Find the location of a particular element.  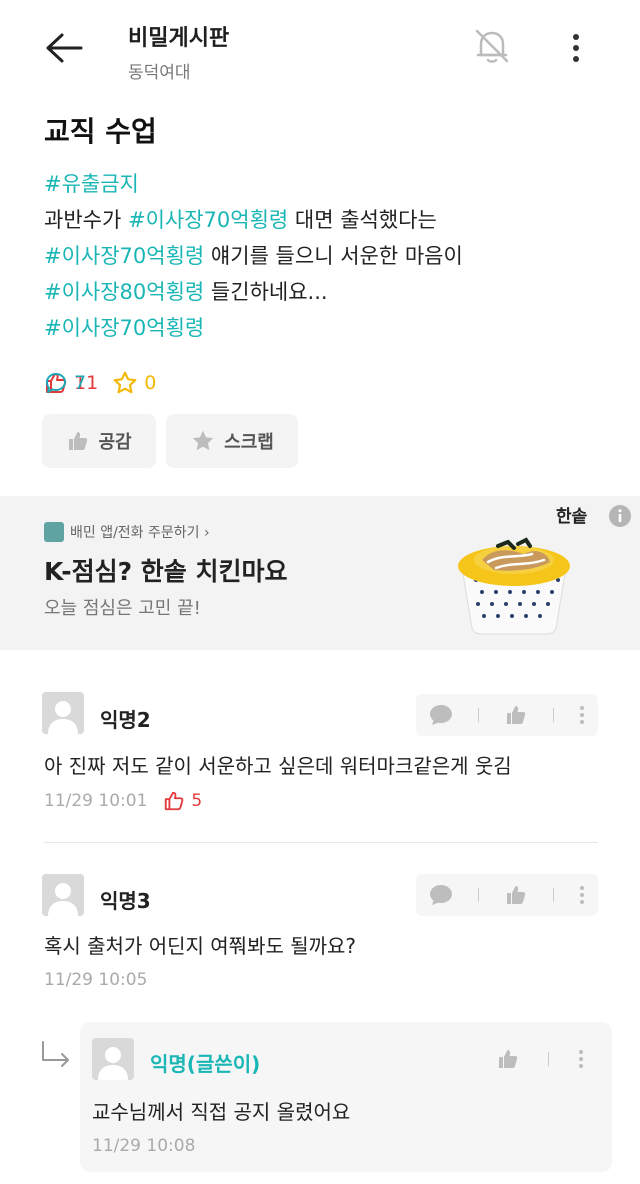

reply-arrow-icon is located at coordinates (55, 1054).